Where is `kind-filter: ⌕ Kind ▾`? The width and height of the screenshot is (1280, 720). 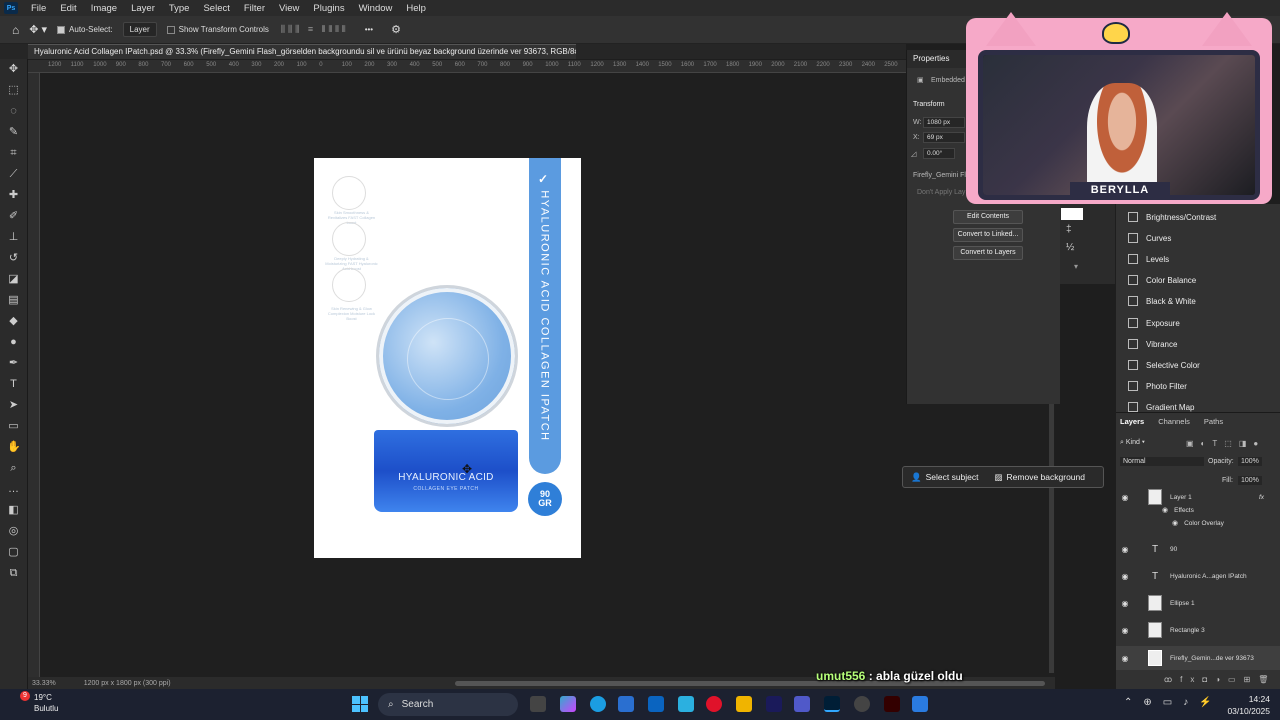 kind-filter: ⌕ Kind ▾ is located at coordinates (1132, 443).